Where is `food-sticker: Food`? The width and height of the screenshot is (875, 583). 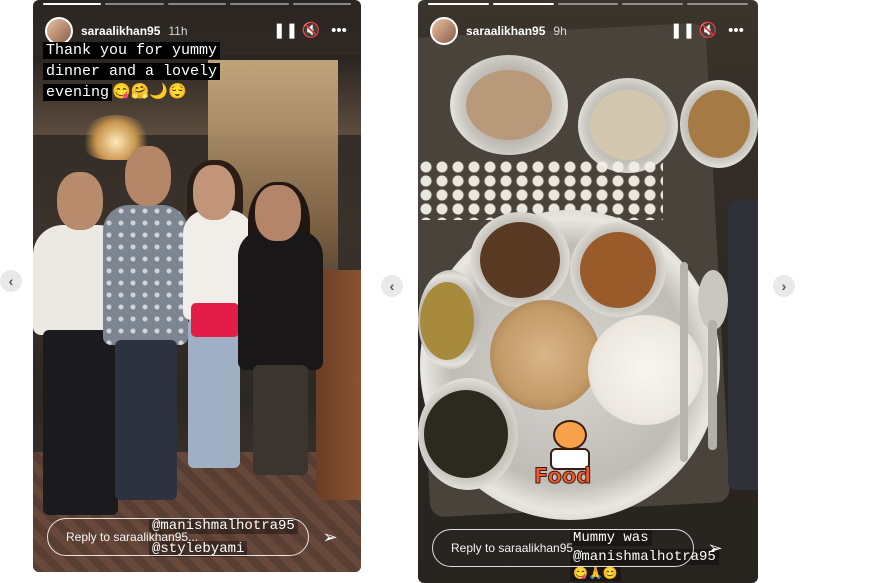
food-sticker: Food is located at coordinates (573, 457).